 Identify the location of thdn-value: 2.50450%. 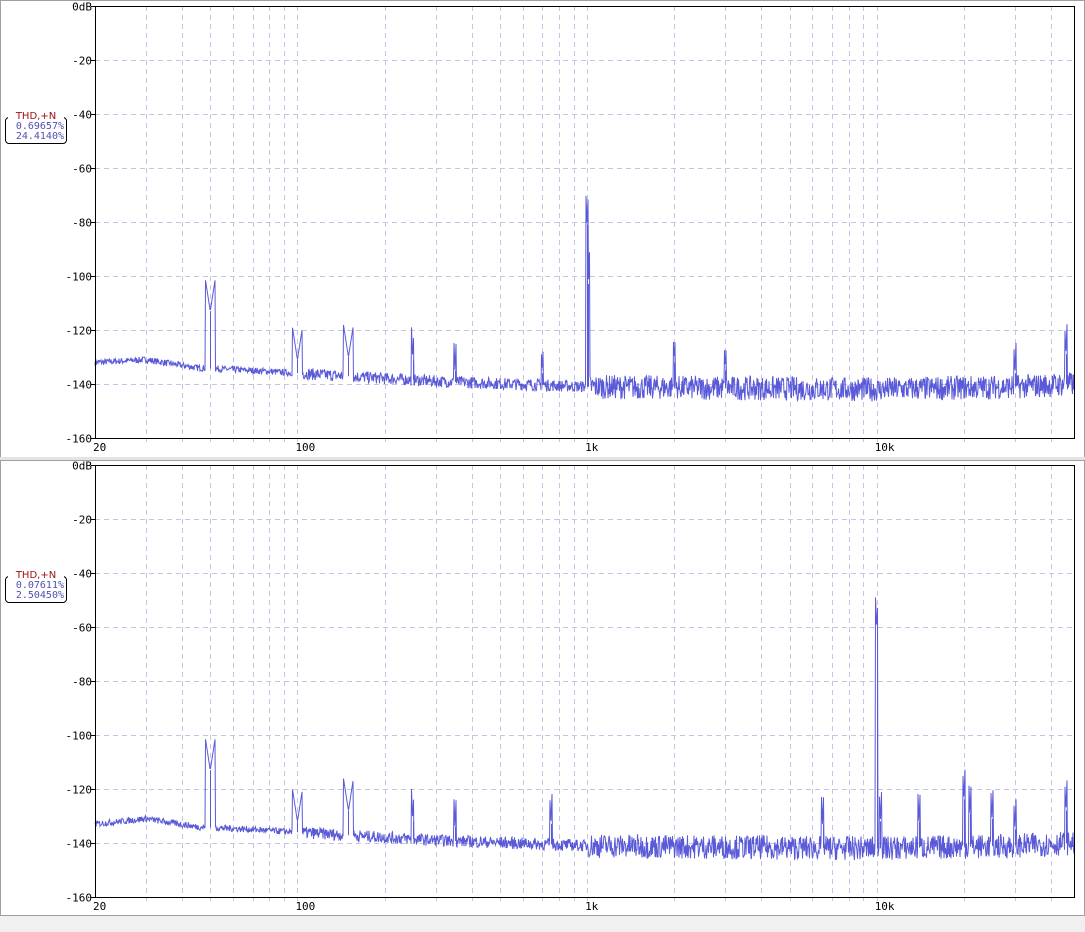
(39, 595).